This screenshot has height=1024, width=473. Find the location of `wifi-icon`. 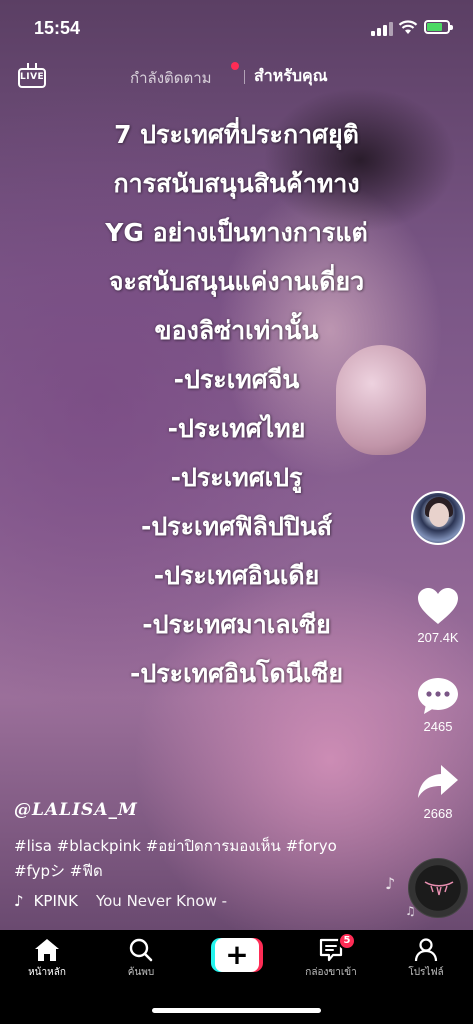

wifi-icon is located at coordinates (408, 27).